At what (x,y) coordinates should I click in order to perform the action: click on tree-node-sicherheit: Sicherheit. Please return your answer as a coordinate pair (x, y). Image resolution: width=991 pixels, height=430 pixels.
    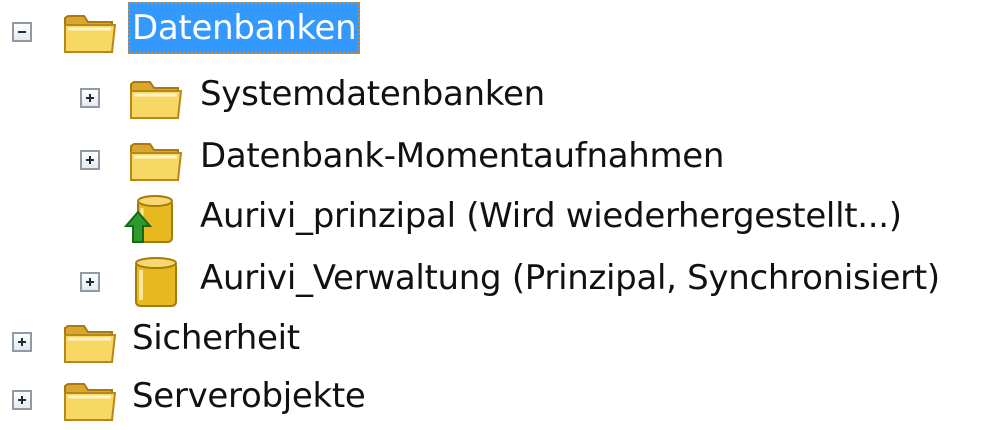
    Looking at the image, I should click on (495, 341).